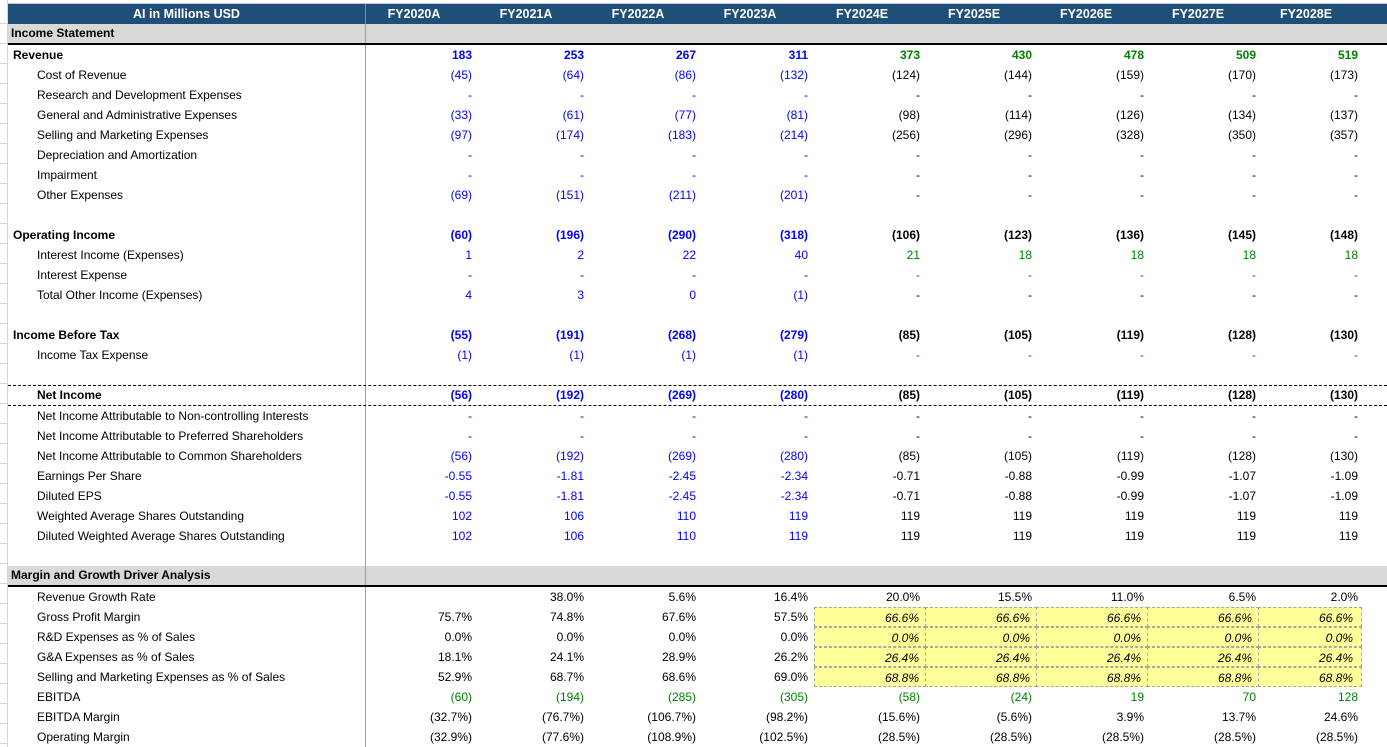  Describe the element at coordinates (870, 476) in the screenshot. I see `cell-fy2024e: -0.71` at that location.